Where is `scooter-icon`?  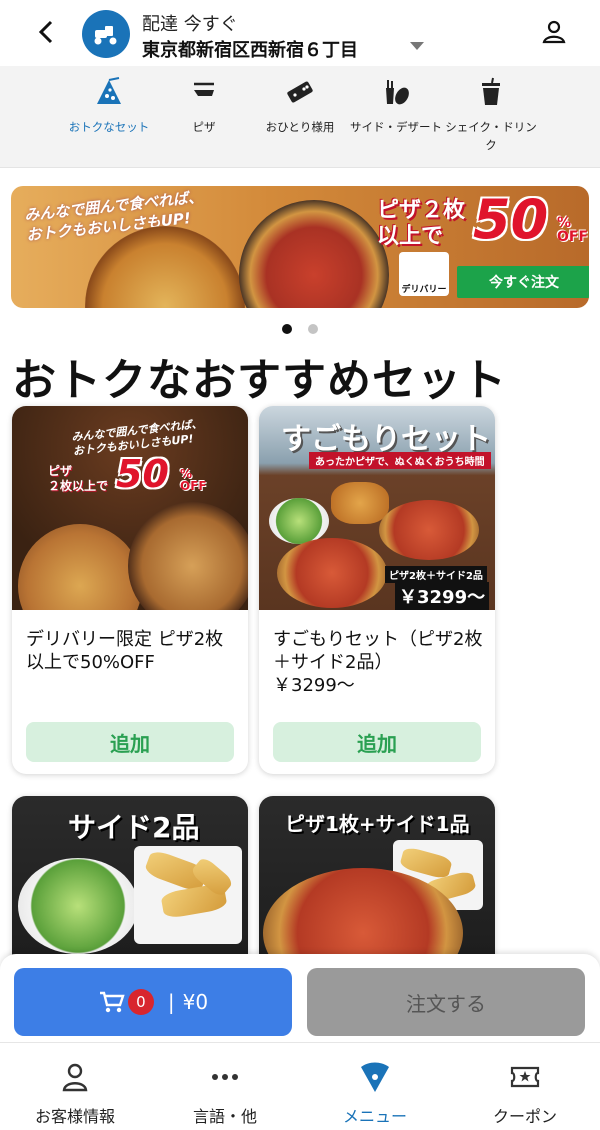 scooter-icon is located at coordinates (106, 34).